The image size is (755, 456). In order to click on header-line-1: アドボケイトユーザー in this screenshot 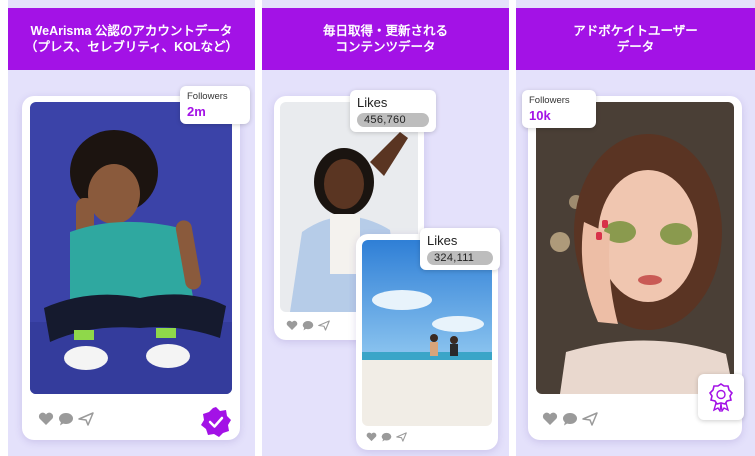, I will do `click(635, 30)`.